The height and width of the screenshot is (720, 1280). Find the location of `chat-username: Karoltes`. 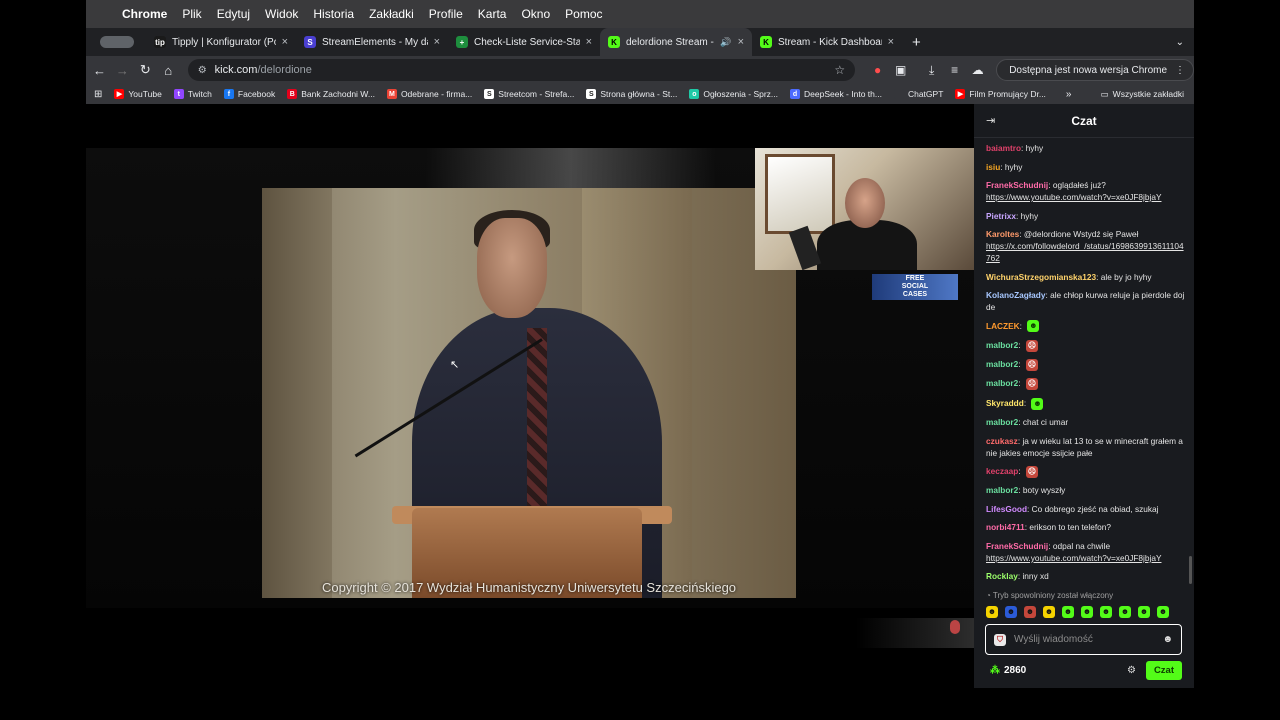

chat-username: Karoltes is located at coordinates (1002, 234).